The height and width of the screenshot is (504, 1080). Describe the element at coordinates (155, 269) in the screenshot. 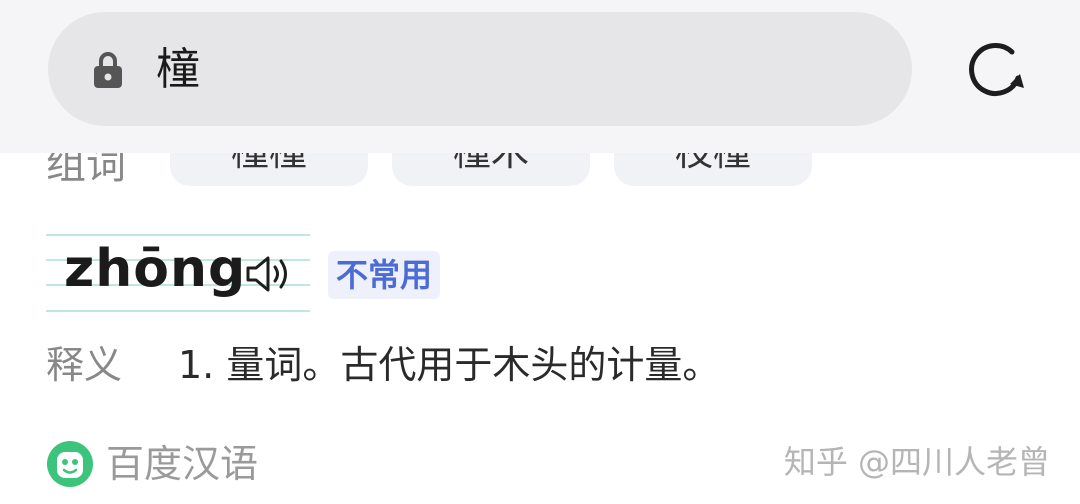

I see `pinyin-text: zhōng` at that location.